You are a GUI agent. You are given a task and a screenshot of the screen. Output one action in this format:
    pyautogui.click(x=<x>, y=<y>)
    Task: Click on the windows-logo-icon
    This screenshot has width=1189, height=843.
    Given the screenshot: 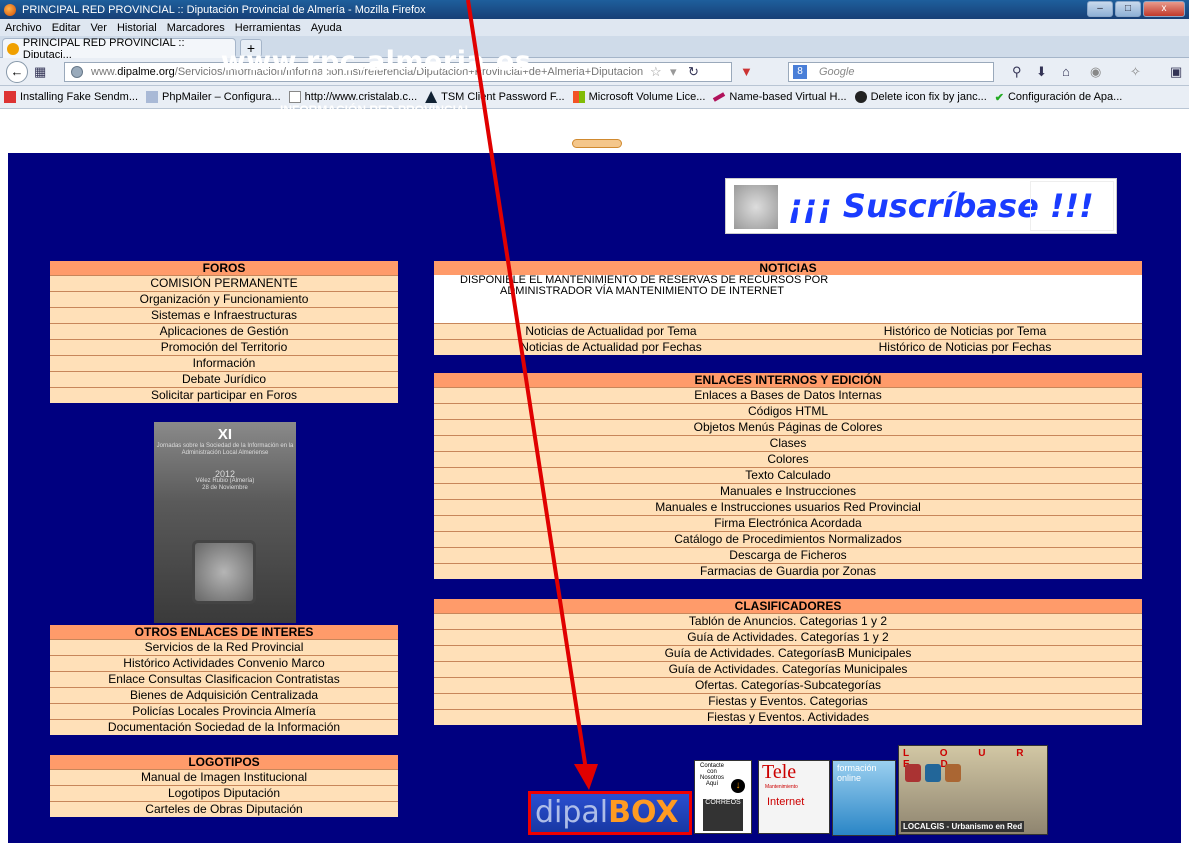 What is the action you would take?
    pyautogui.click(x=578, y=97)
    